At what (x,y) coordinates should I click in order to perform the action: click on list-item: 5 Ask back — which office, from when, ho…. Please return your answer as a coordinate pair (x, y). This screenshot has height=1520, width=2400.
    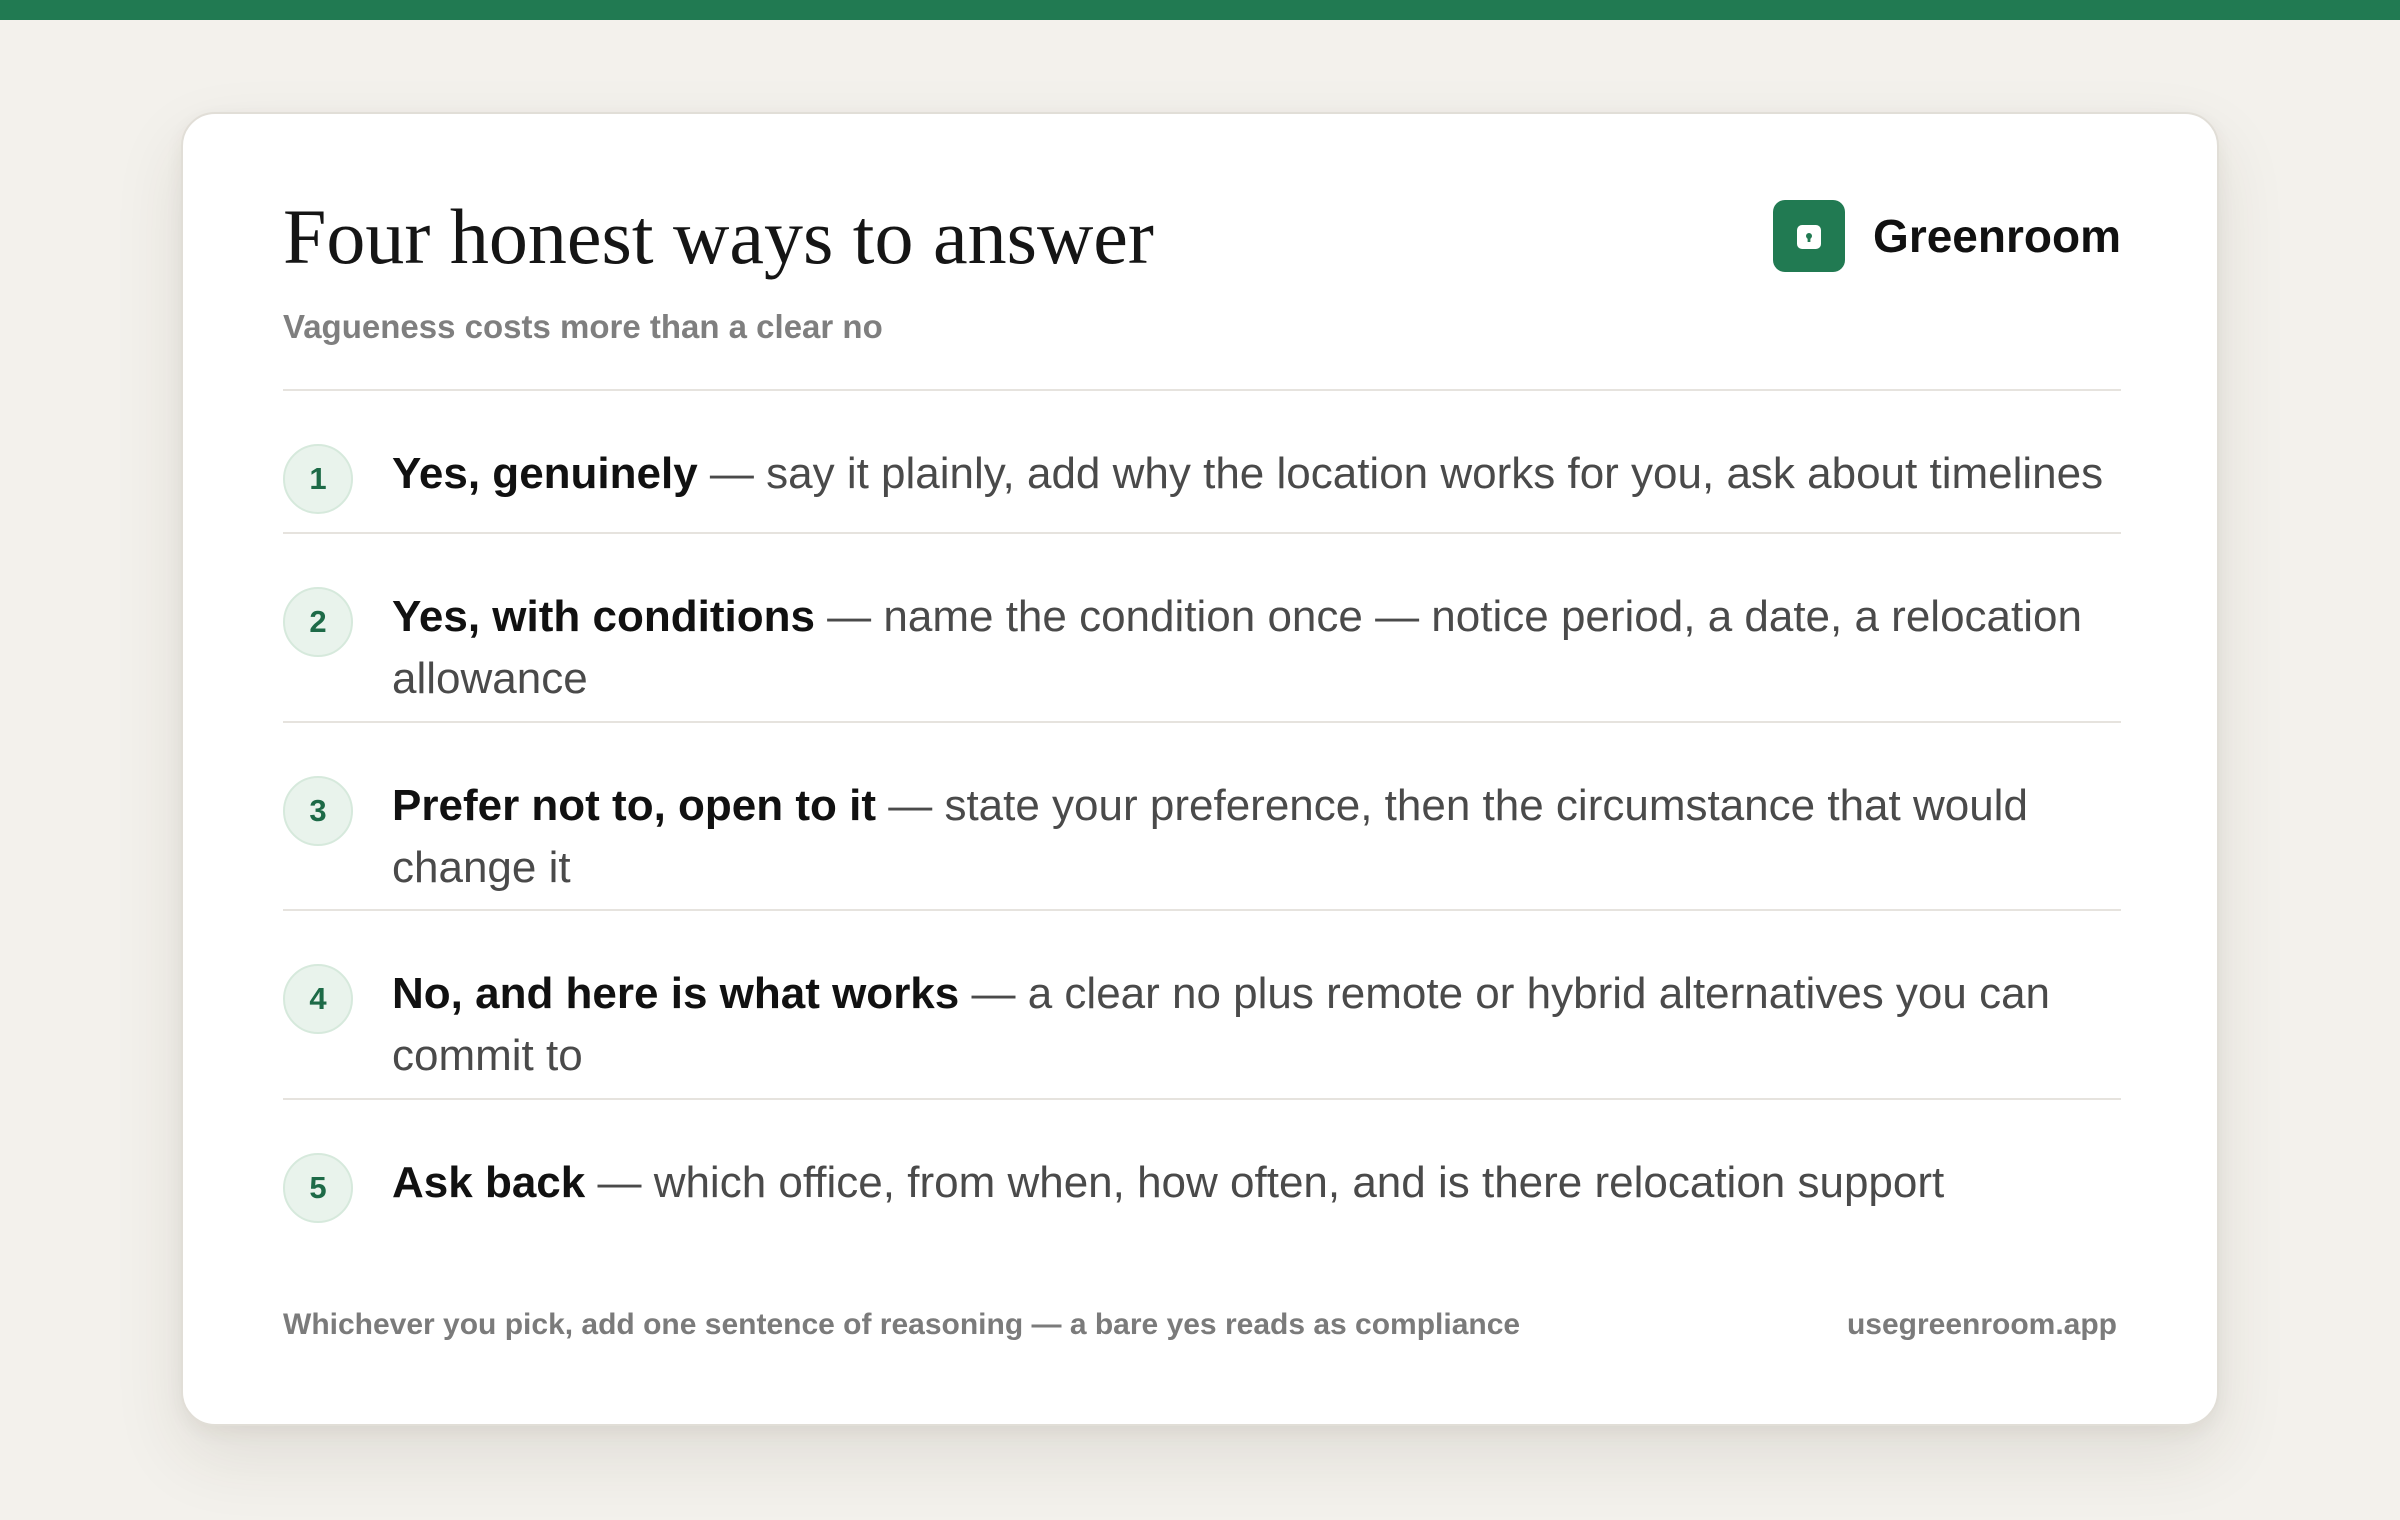
    Looking at the image, I should click on (1202, 1165).